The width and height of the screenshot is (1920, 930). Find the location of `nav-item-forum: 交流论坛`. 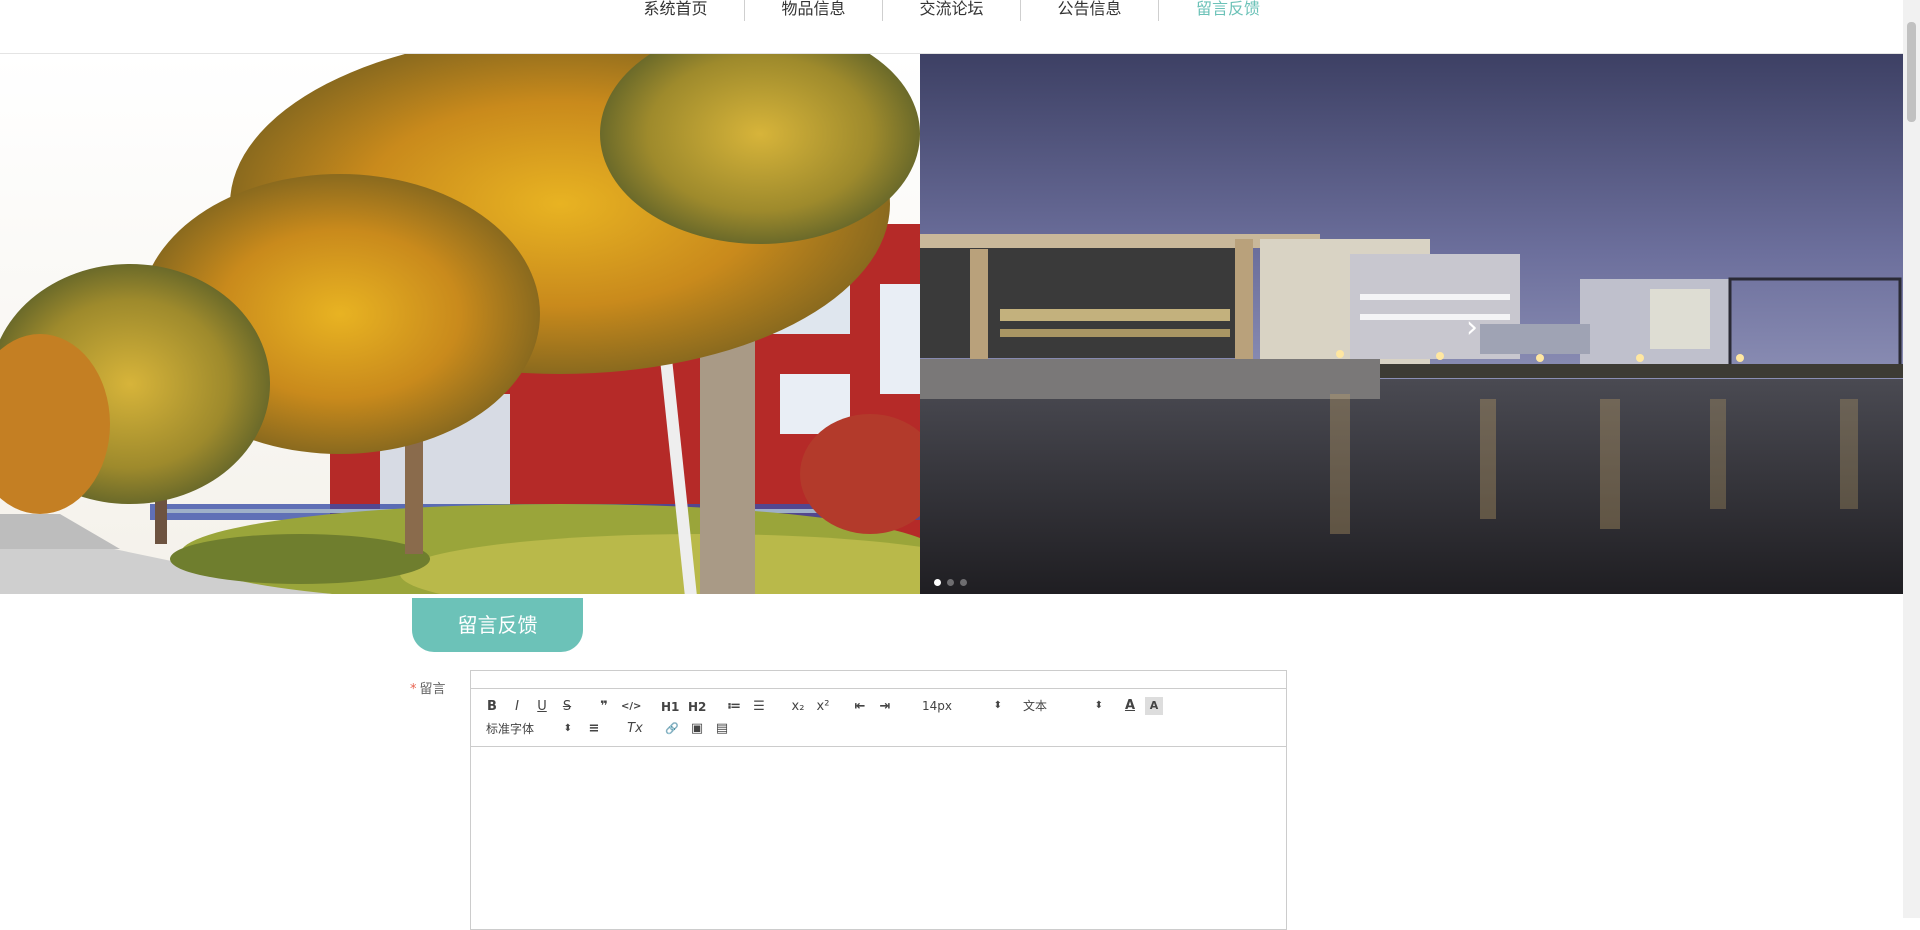

nav-item-forum: 交流论坛 is located at coordinates (952, 10).